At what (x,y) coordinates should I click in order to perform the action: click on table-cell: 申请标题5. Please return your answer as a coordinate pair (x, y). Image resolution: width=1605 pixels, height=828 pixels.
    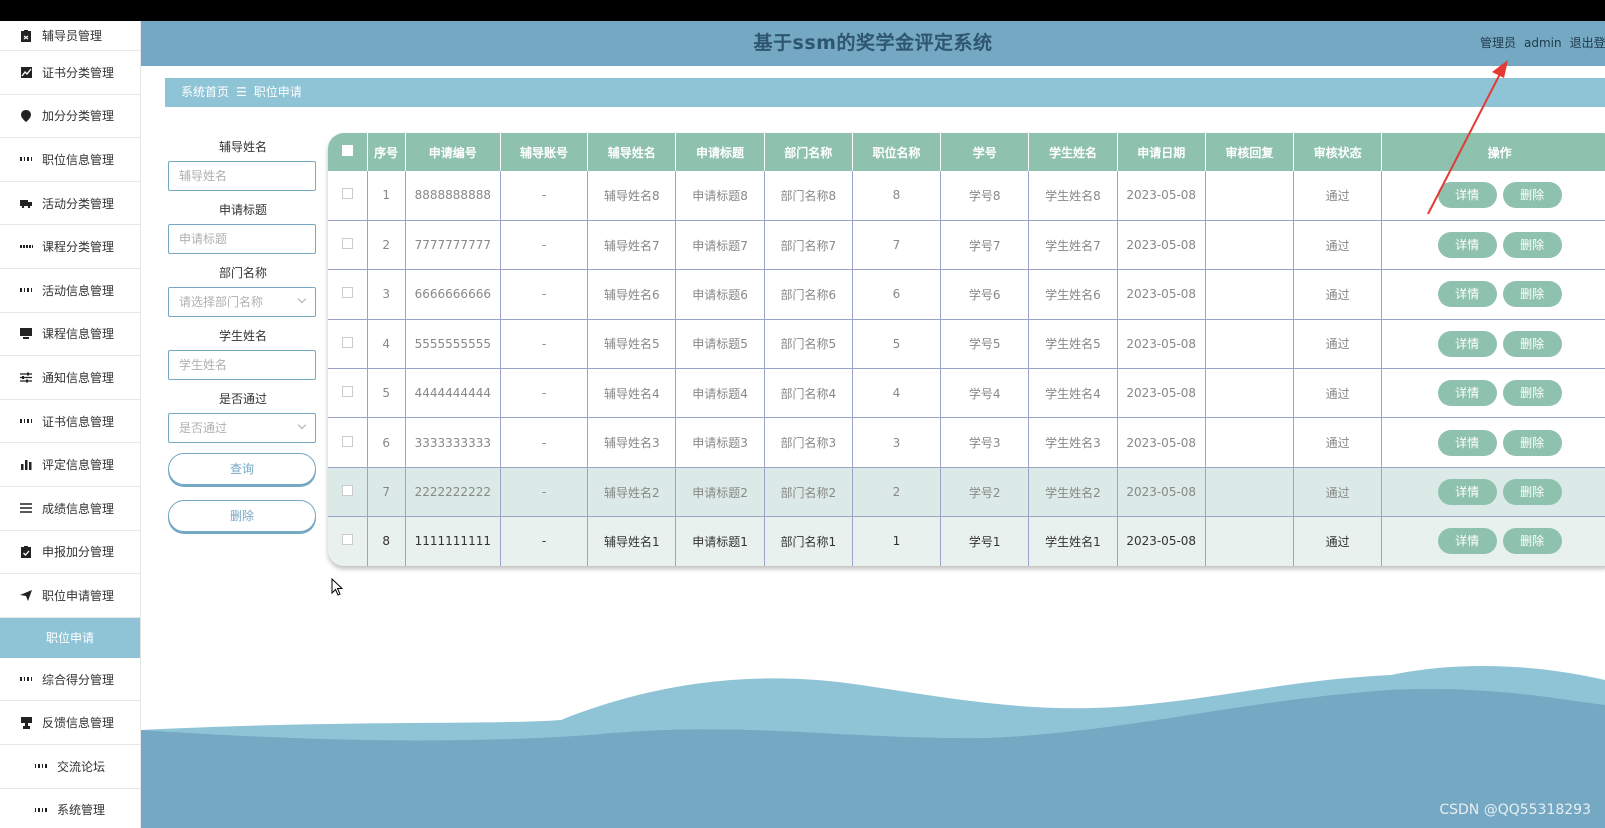
    Looking at the image, I should click on (720, 344).